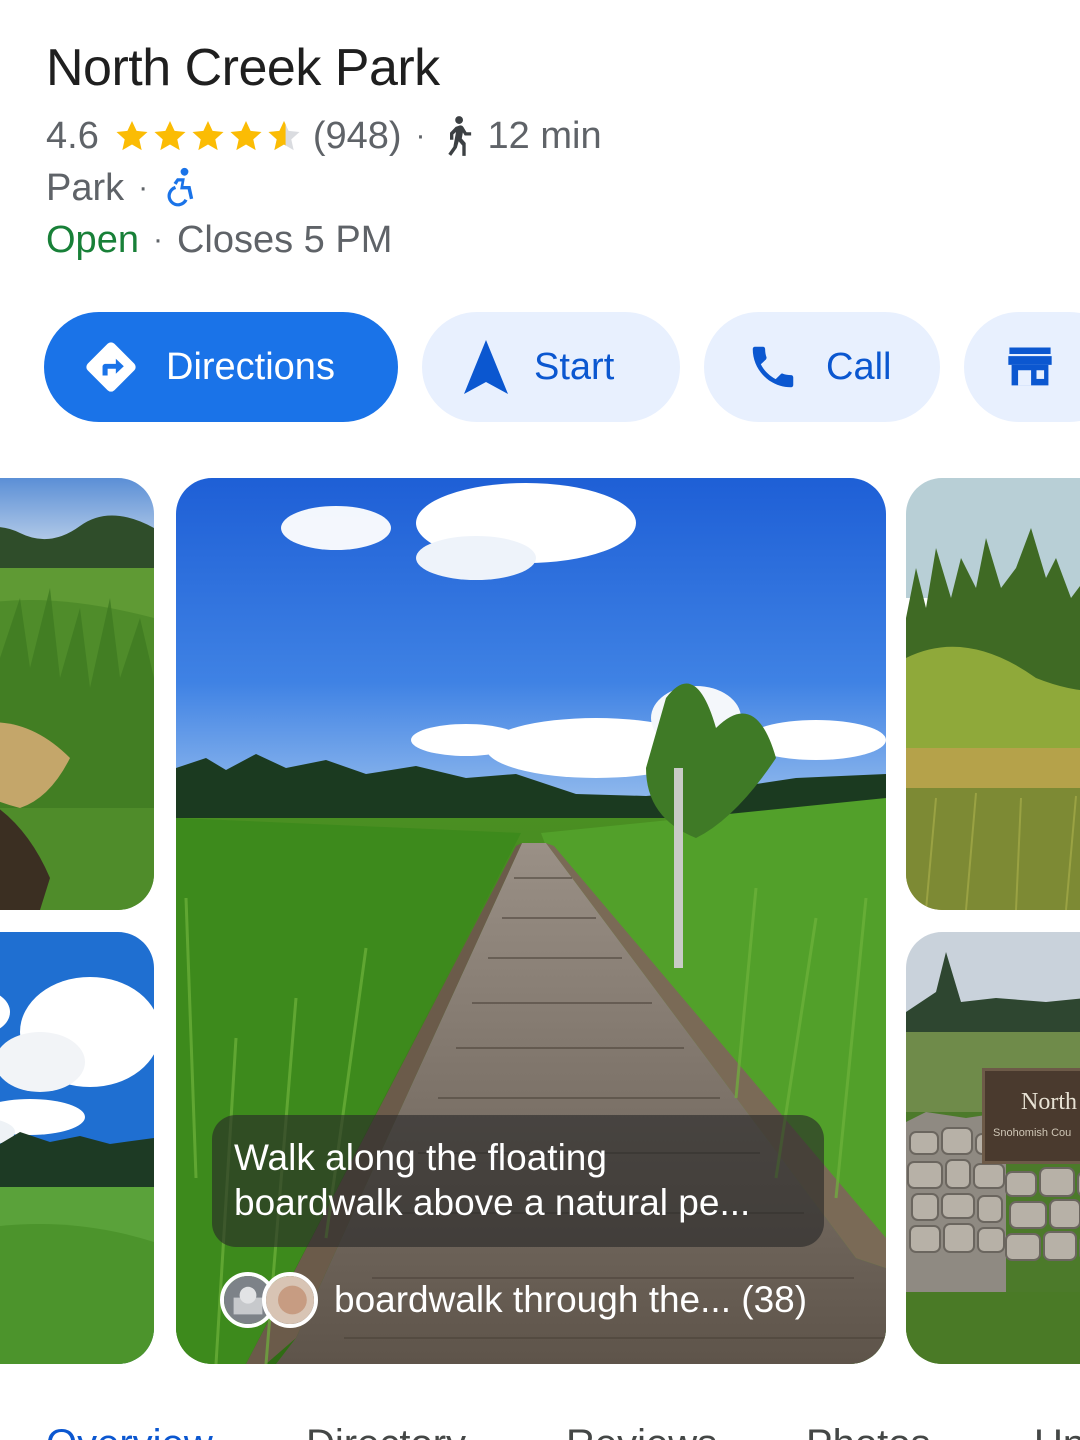 The image size is (1080, 1440). I want to click on star-rating, so click(208, 136).